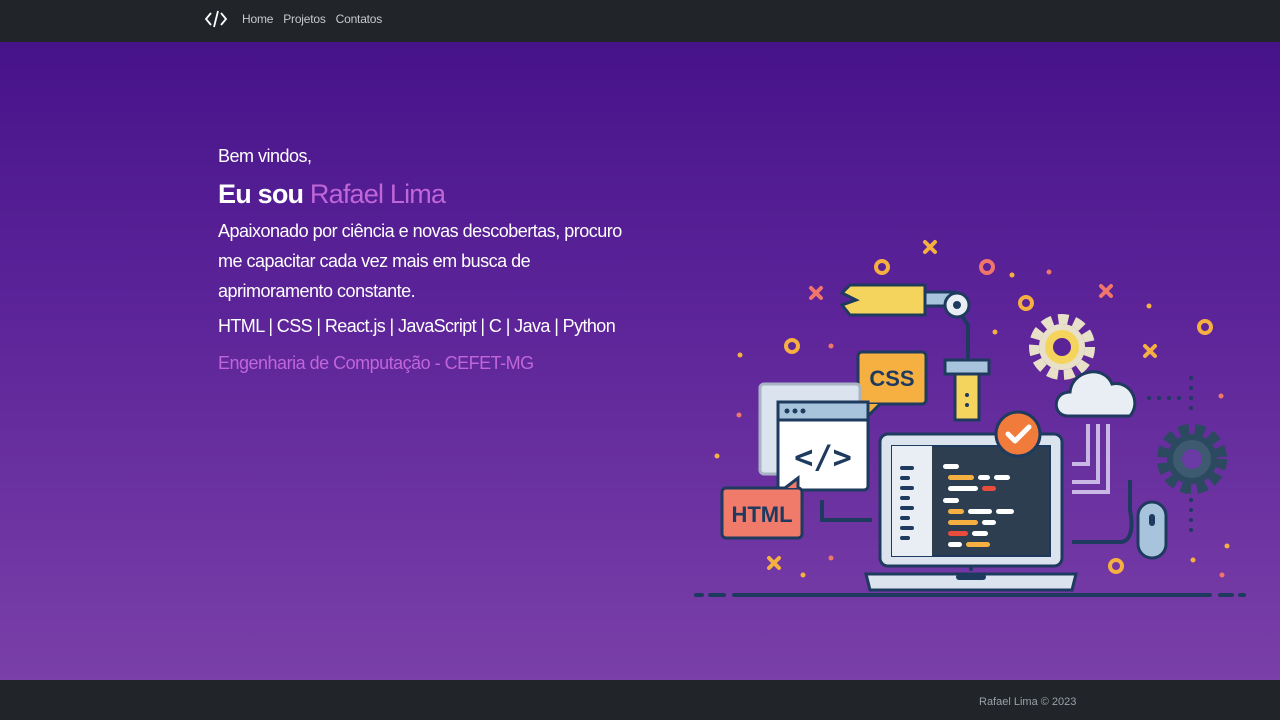  What do you see at coordinates (376, 363) in the screenshot?
I see `course-text: Engenharia de Computação - CEFET-MG` at bounding box center [376, 363].